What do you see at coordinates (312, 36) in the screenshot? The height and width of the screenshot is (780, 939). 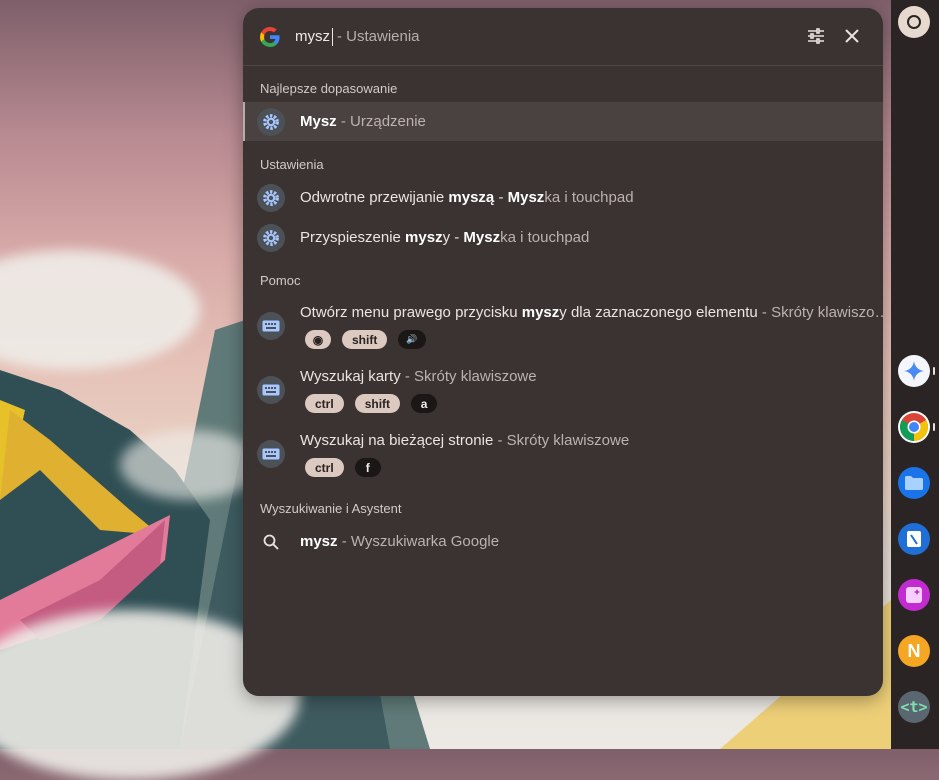 I see `search-query: mysz` at bounding box center [312, 36].